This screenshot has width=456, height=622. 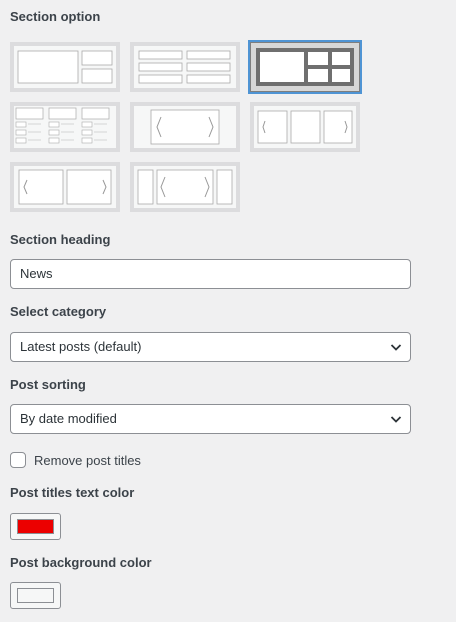 I want to click on layout-option-two-column-list, so click(x=185, y=67).